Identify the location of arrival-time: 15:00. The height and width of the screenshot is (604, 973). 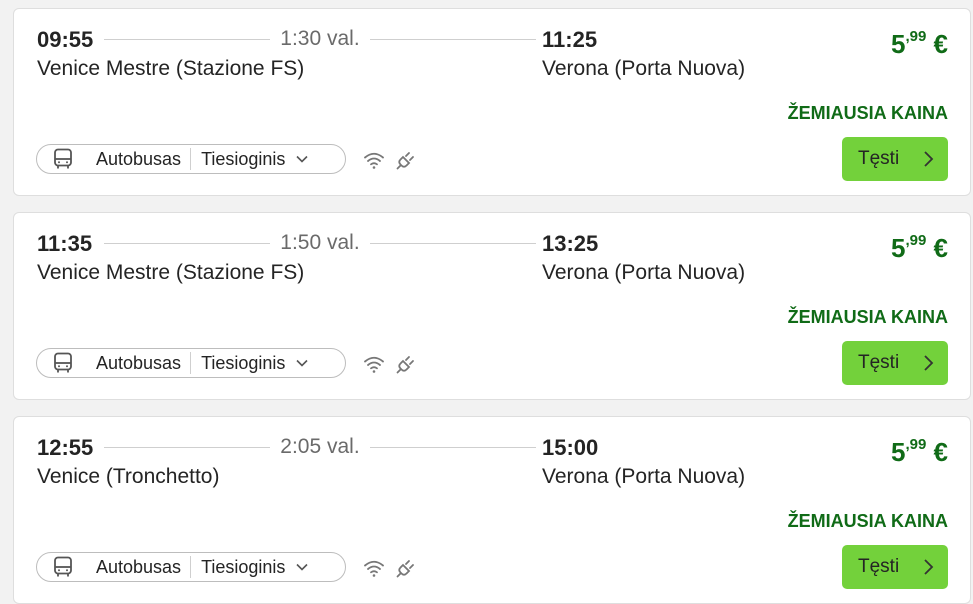
(570, 447).